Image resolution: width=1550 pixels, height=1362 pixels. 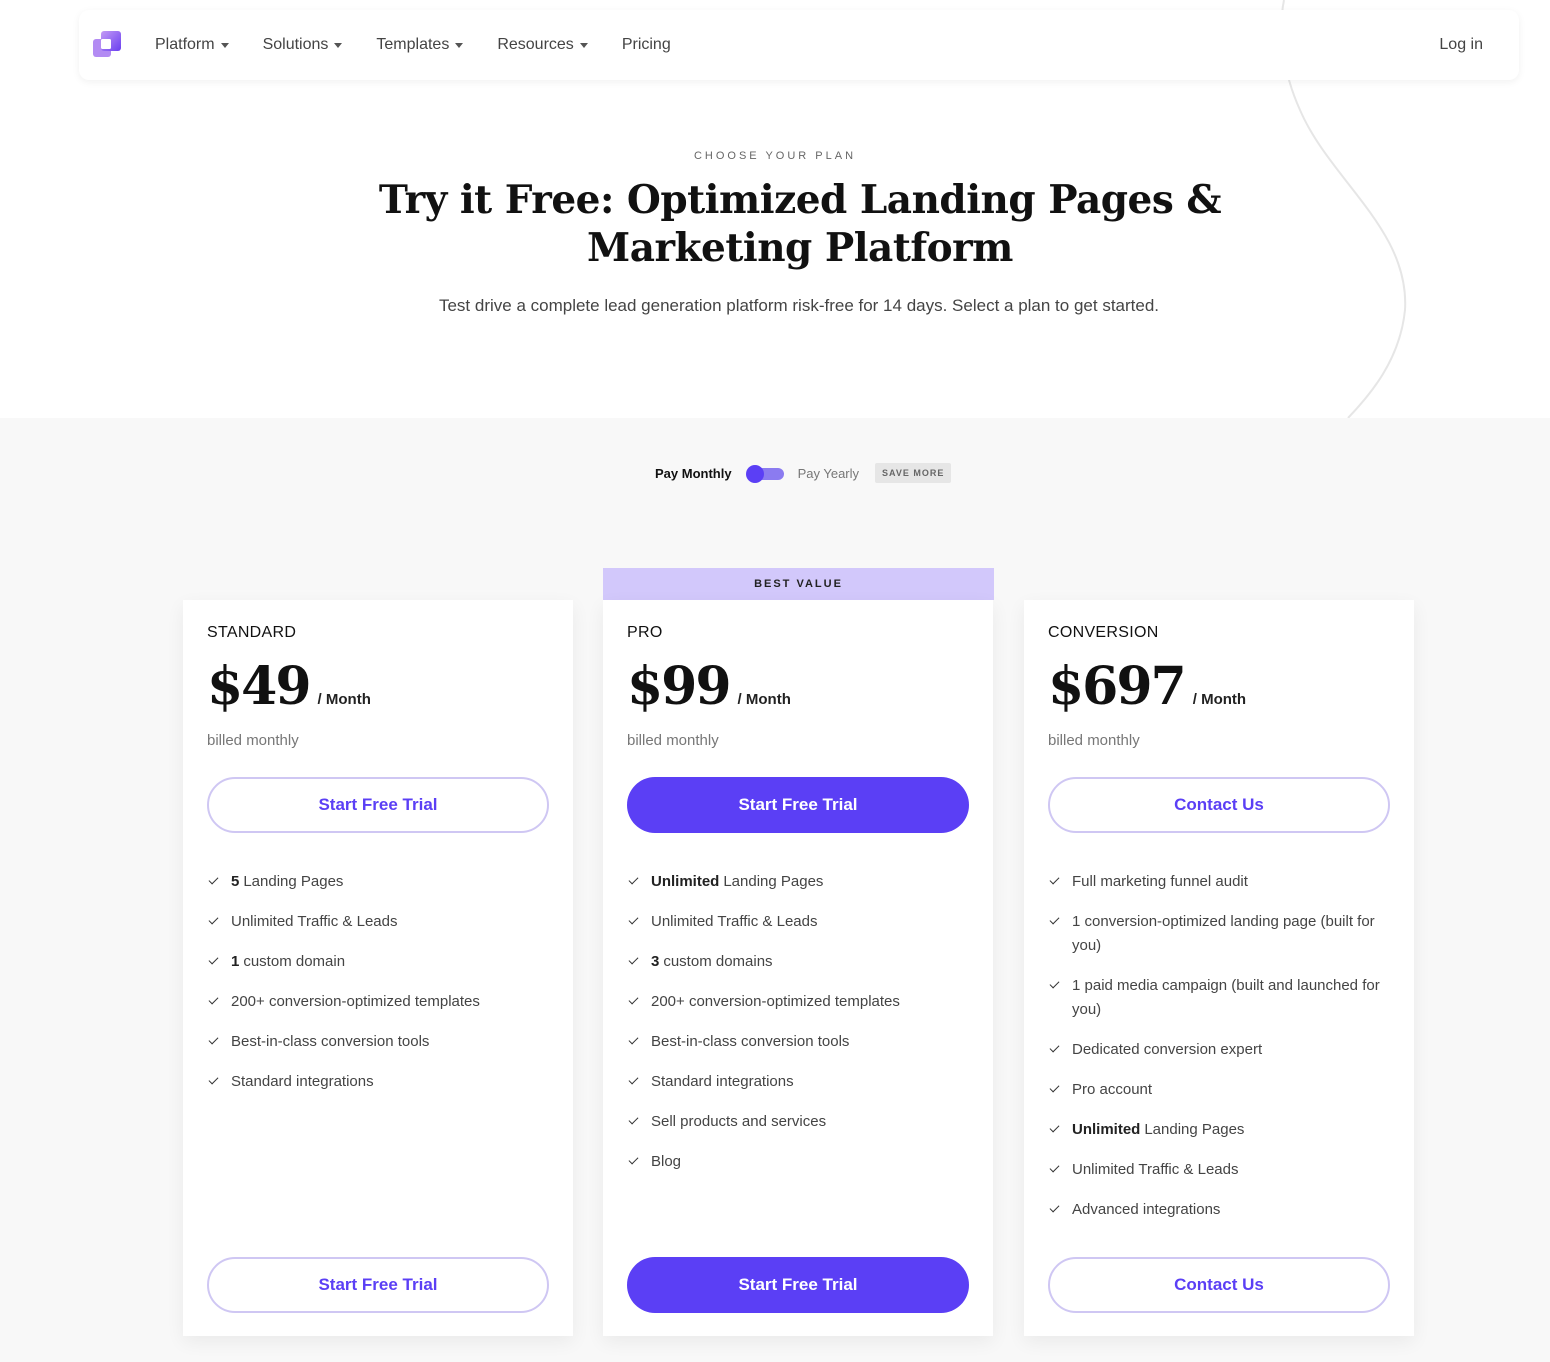 I want to click on feature-text: Dedicated conversion expert, so click(x=1167, y=1050).